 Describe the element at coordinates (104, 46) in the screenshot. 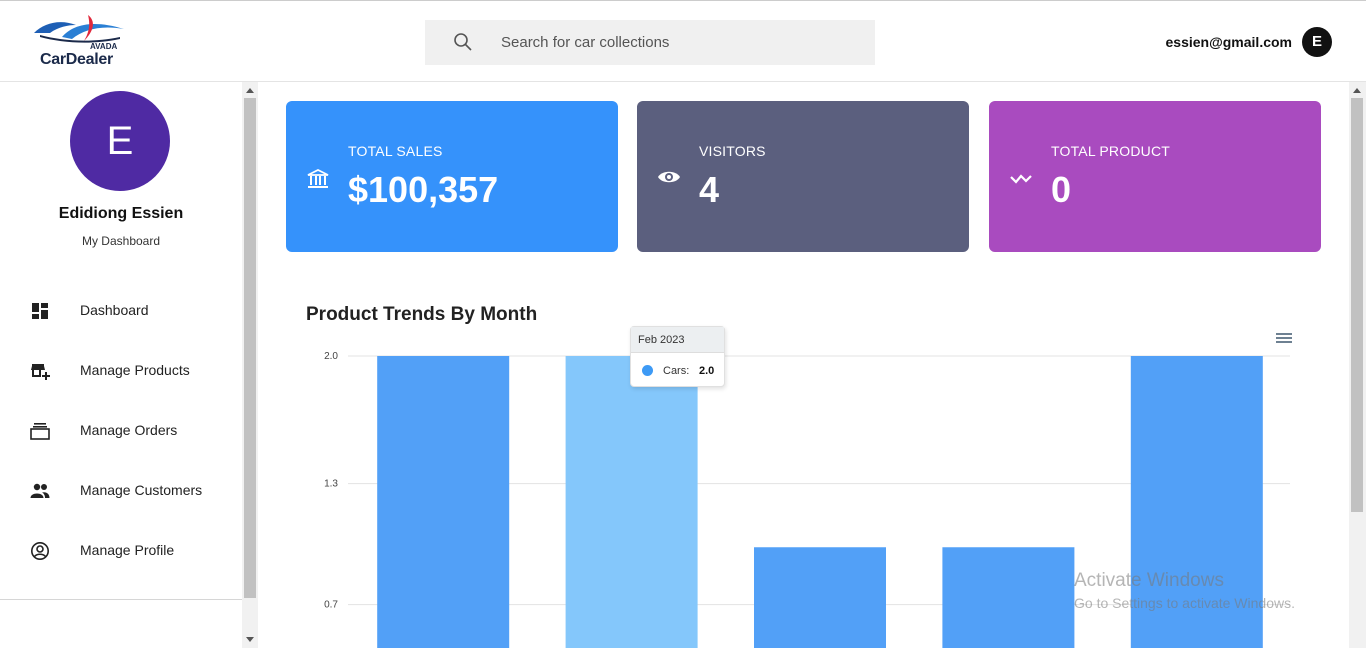

I see `logo-sub-text: AVADA` at that location.